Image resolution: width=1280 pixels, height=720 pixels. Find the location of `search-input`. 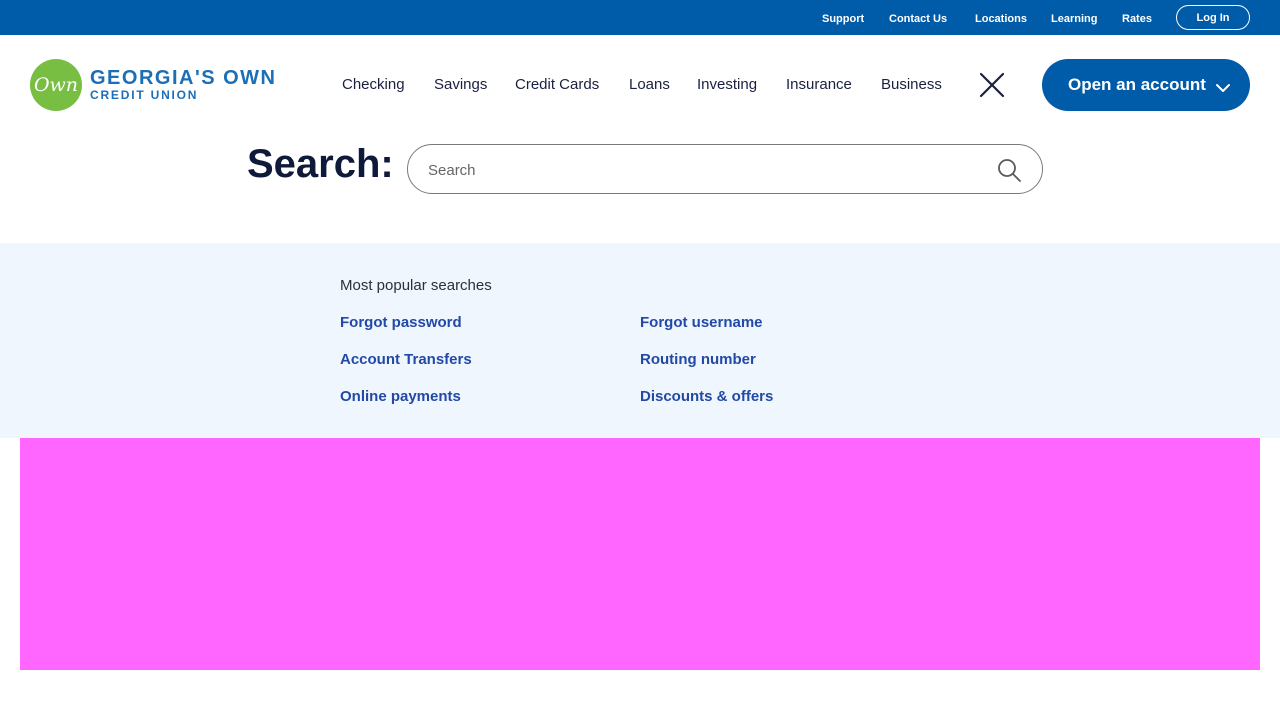

search-input is located at coordinates (708, 170).